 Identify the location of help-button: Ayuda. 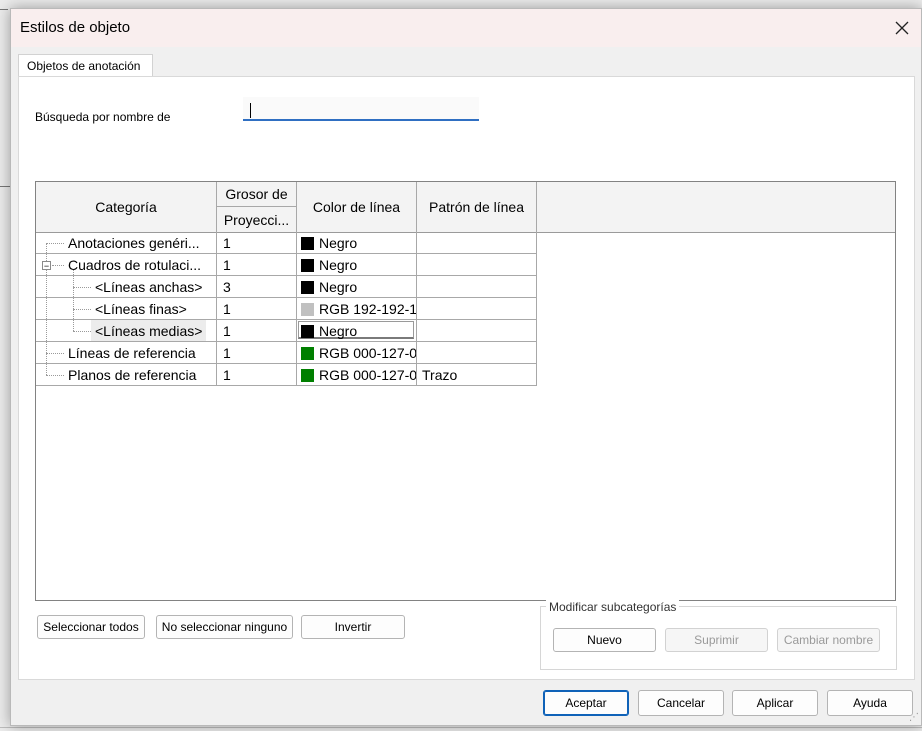
(870, 703).